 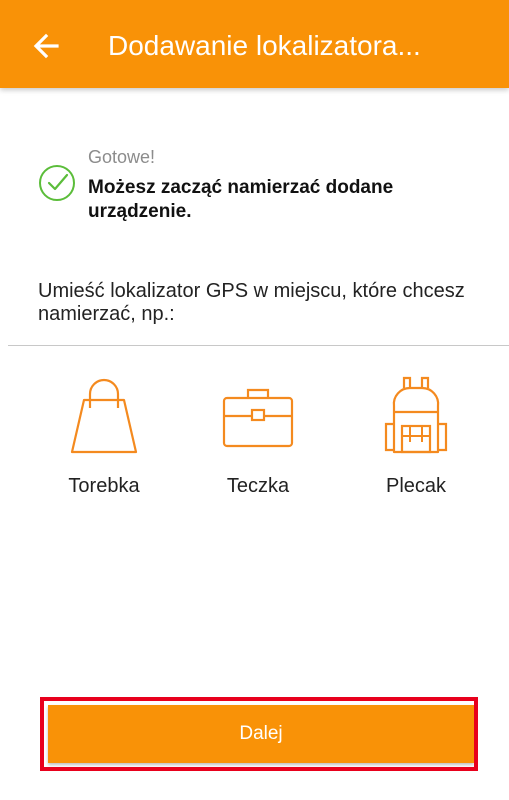 I want to click on handbag-icon, so click(x=104, y=416).